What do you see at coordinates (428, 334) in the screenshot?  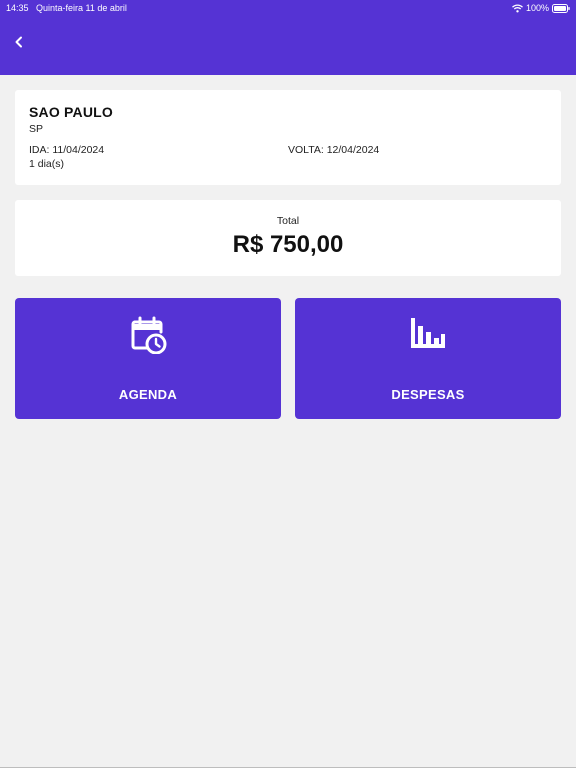 I see `bar-chart-icon` at bounding box center [428, 334].